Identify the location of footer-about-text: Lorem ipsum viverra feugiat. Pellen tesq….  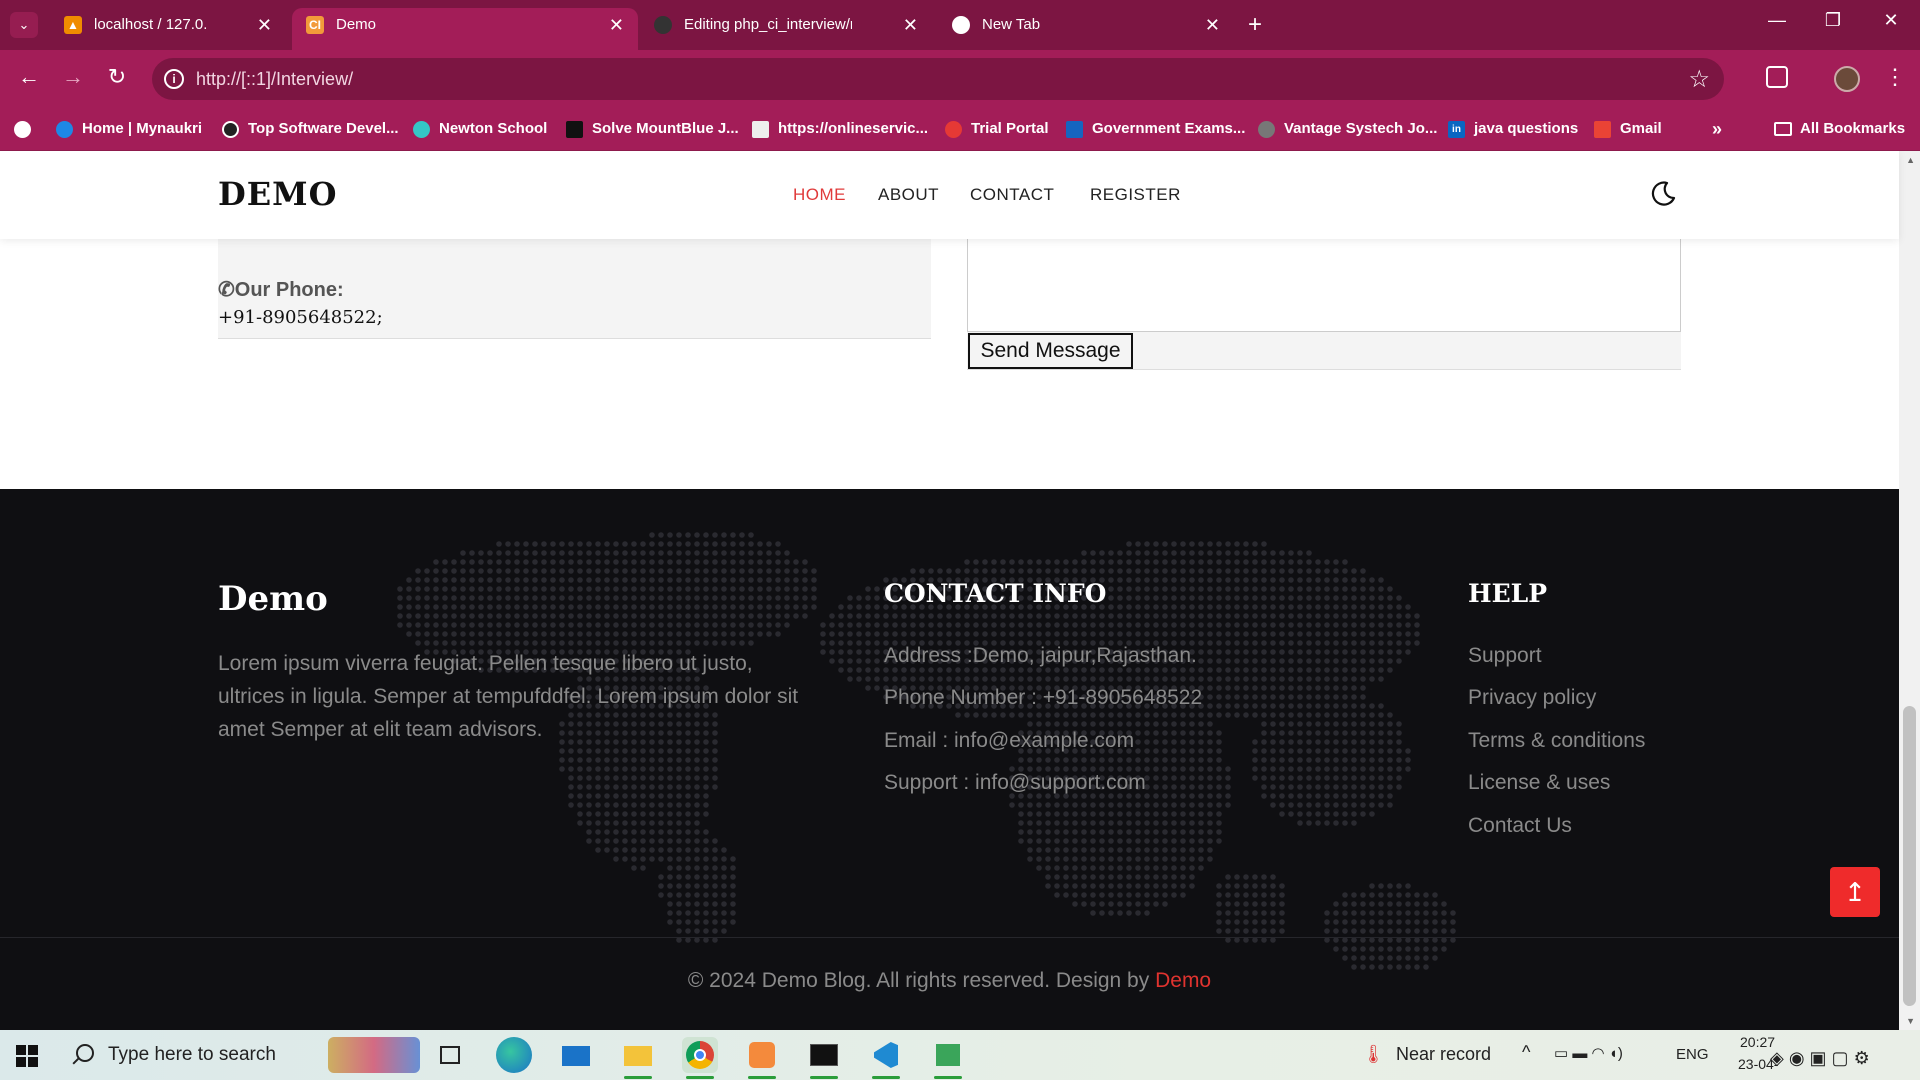
(508, 696).